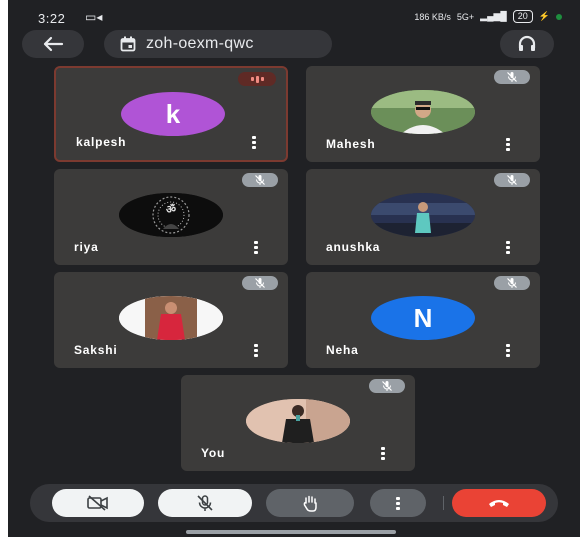 The height and width of the screenshot is (537, 587). Describe the element at coordinates (171, 209) in the screenshot. I see `svg-text: ॐ` at that location.